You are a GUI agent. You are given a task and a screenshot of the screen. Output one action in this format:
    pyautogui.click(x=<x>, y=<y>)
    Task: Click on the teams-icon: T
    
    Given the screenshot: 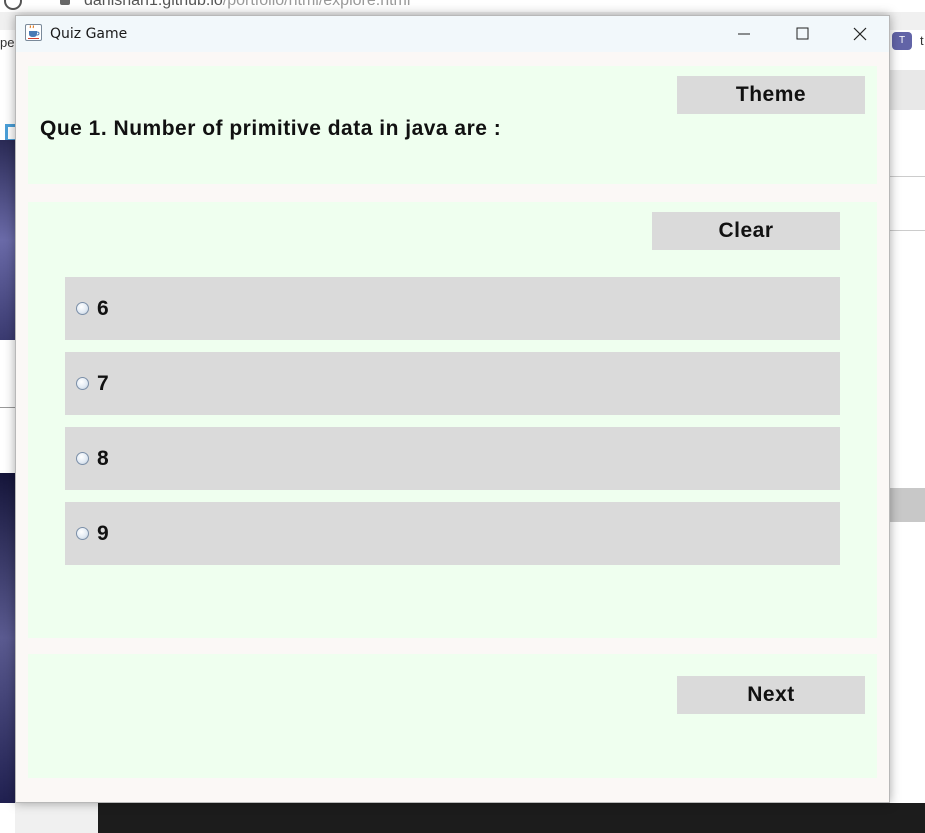 What is the action you would take?
    pyautogui.click(x=902, y=41)
    